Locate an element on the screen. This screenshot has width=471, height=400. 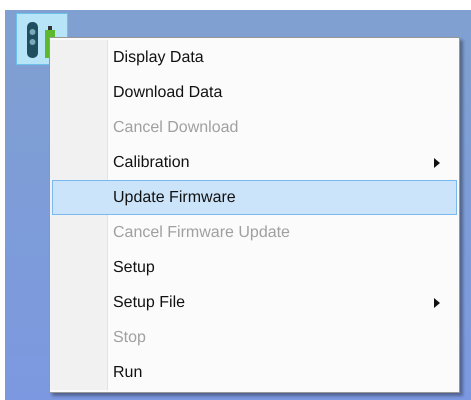
menu-item: Calibration is located at coordinates (254, 162).